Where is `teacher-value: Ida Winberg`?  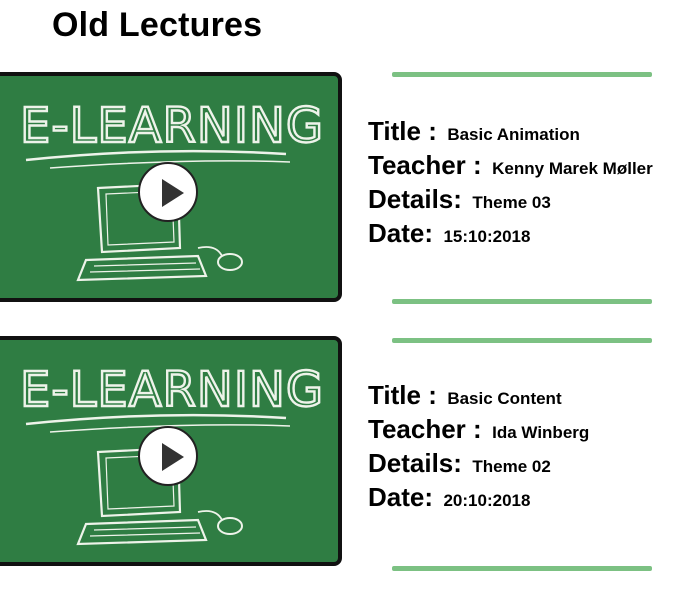
teacher-value: Ida Winberg is located at coordinates (541, 432).